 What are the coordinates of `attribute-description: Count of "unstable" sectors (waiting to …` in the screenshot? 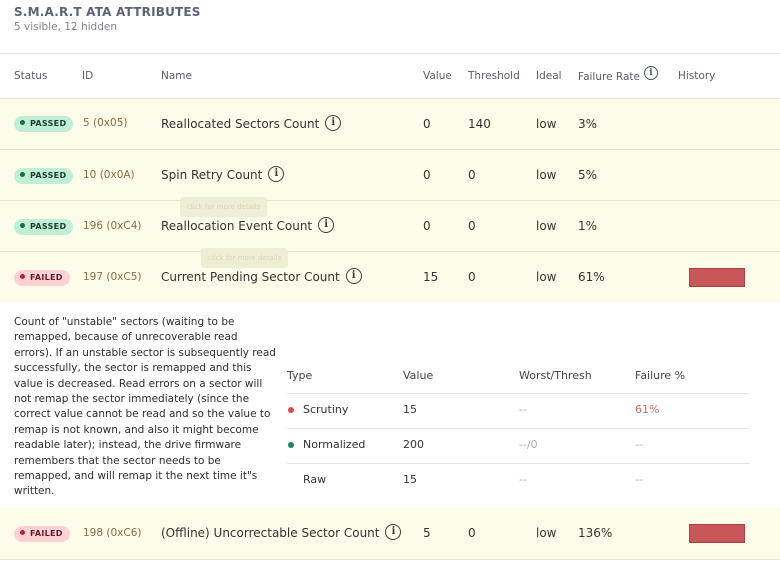 It's located at (145, 407).